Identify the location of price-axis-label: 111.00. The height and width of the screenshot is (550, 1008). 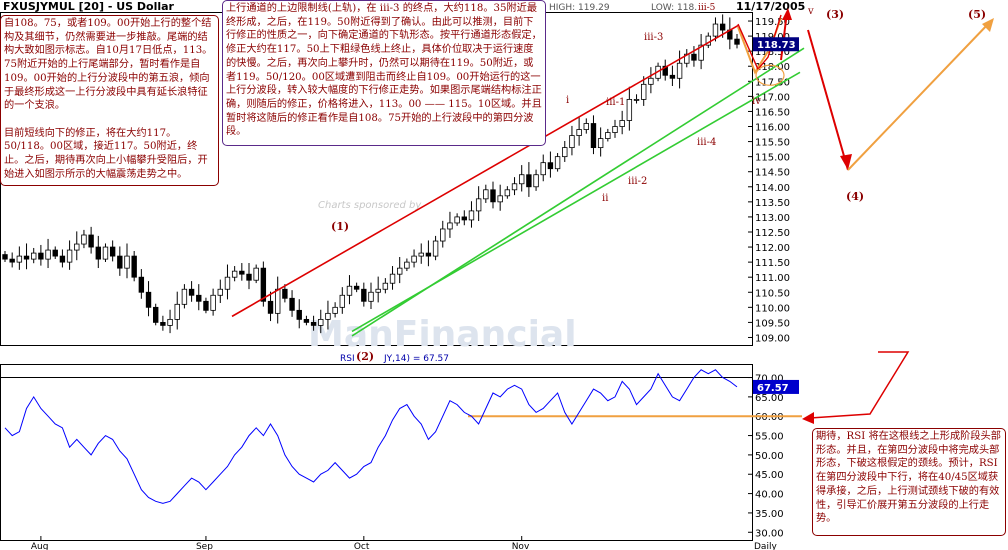
(772, 278).